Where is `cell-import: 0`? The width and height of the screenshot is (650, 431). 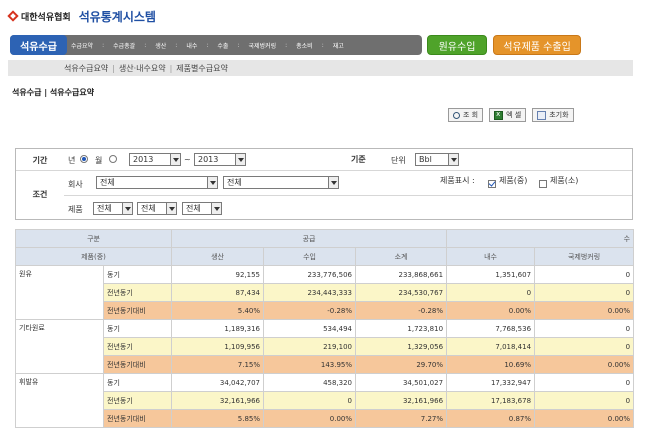
cell-import: 0 is located at coordinates (310, 400).